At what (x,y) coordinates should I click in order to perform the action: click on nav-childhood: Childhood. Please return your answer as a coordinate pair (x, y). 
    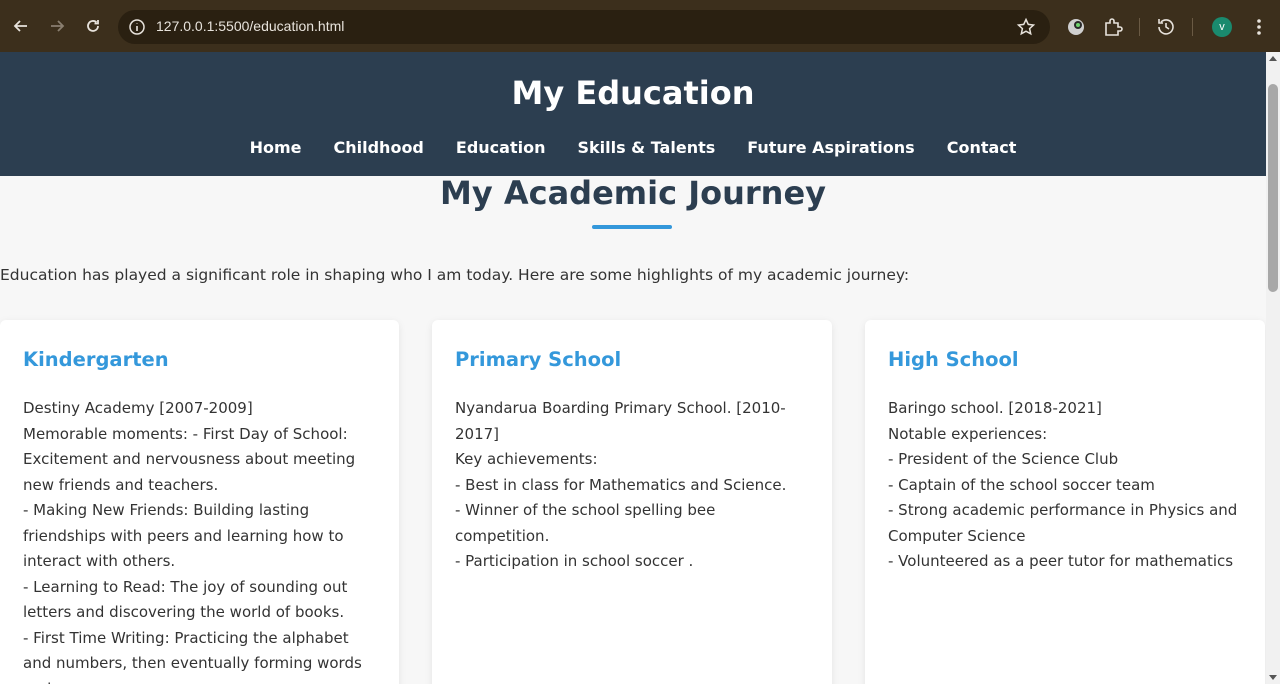
    Looking at the image, I should click on (379, 147).